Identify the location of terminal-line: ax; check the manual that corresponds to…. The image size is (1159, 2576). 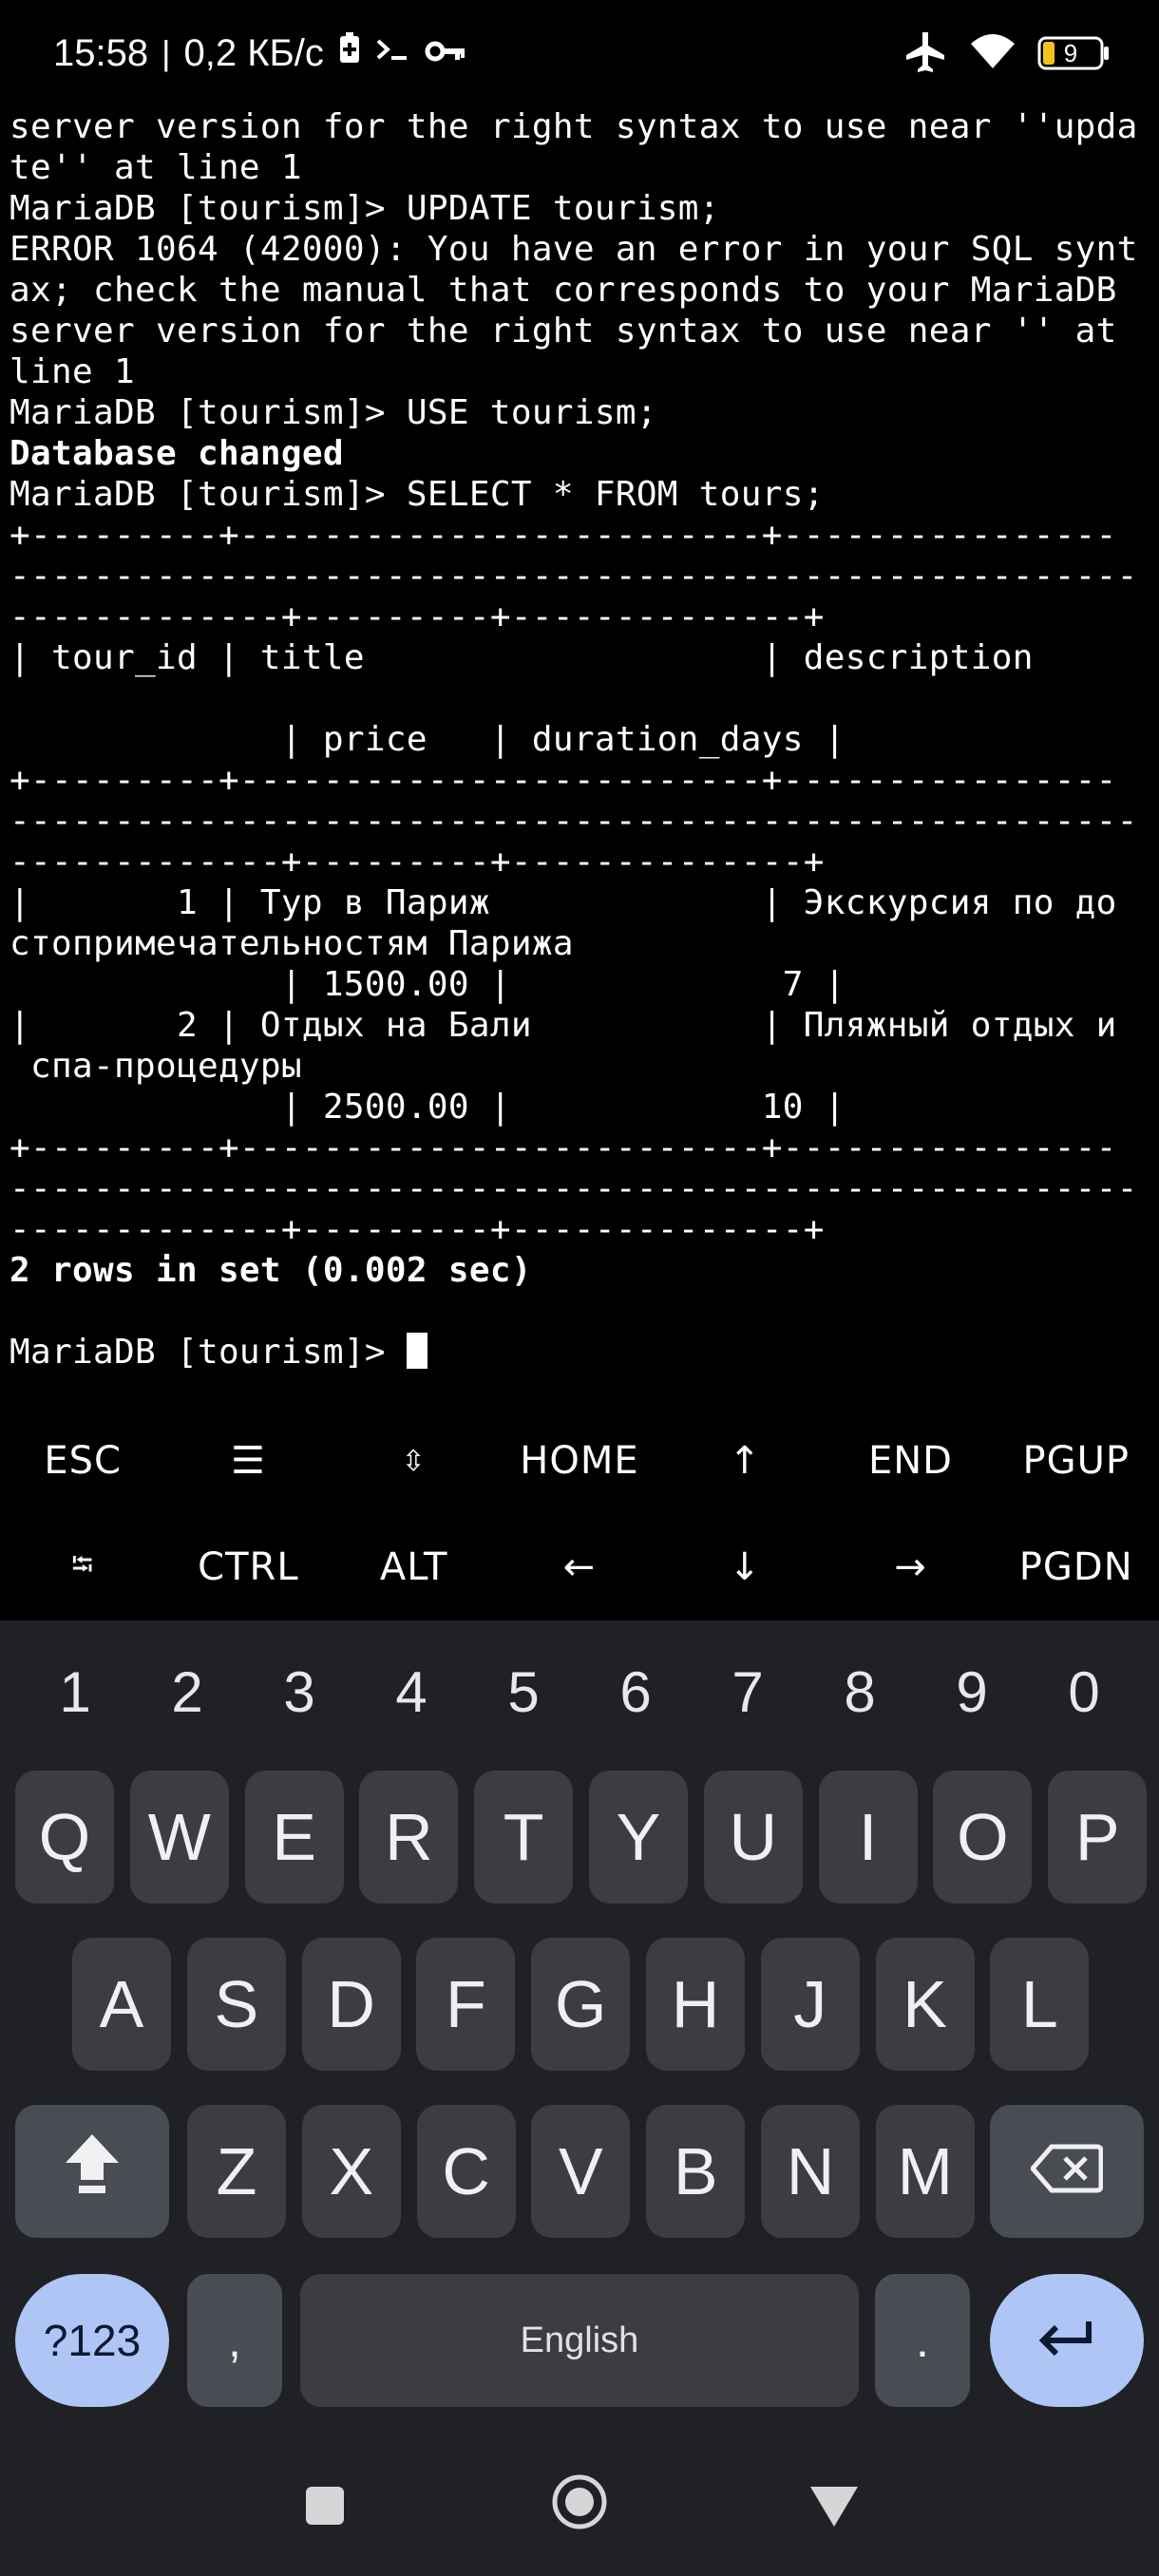
(563, 290).